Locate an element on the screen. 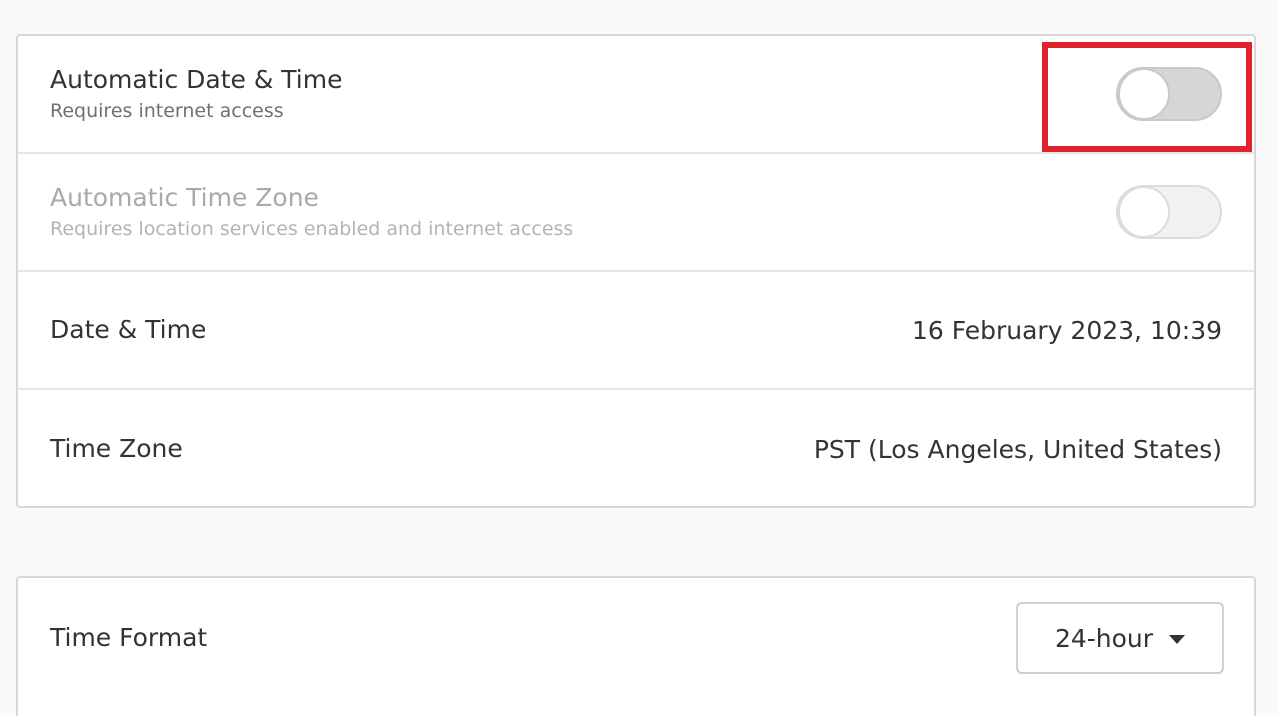 This screenshot has height=716, width=1279. time-format-selected: 24-hour is located at coordinates (1104, 638).